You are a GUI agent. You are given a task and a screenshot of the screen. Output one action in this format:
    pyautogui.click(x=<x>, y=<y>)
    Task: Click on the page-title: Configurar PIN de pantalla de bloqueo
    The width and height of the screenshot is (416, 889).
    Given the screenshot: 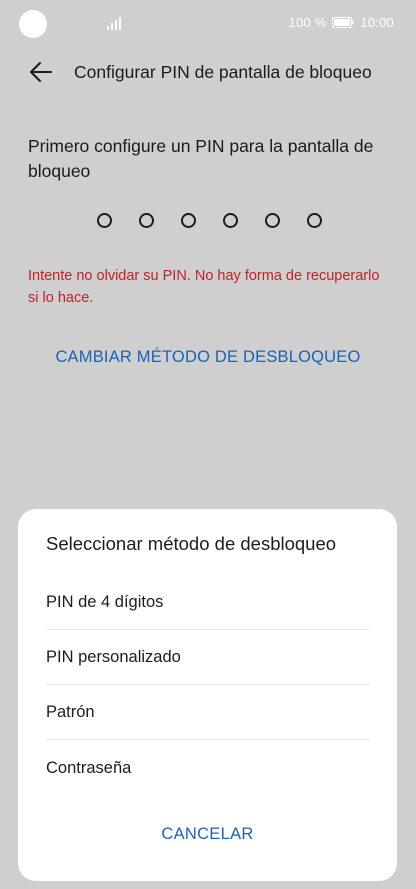 What is the action you would take?
    pyautogui.click(x=223, y=72)
    